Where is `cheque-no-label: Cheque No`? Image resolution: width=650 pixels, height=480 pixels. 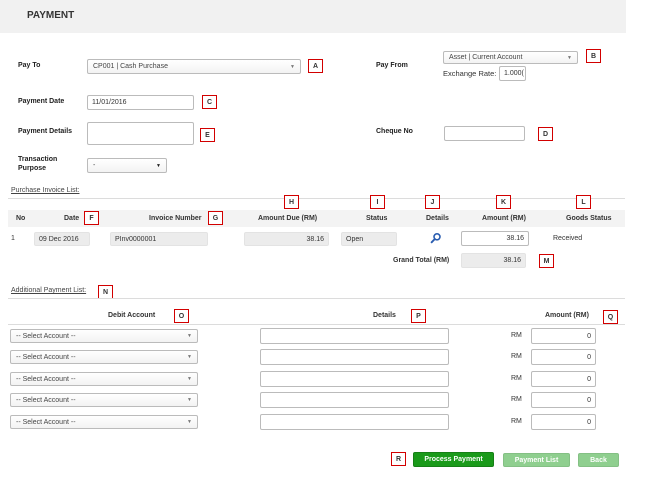 cheque-no-label: Cheque No is located at coordinates (394, 131).